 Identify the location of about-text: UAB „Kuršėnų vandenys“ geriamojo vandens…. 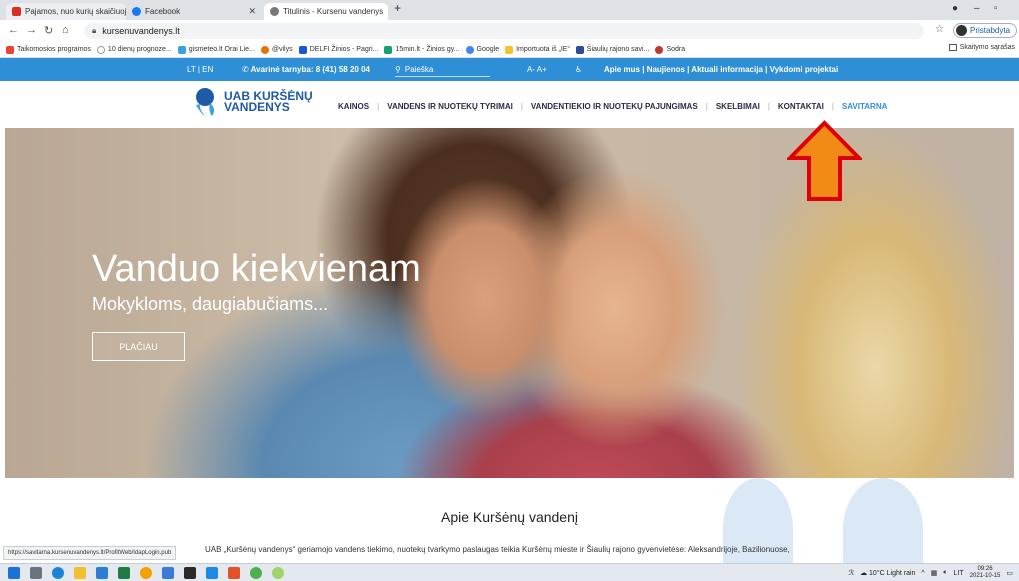
(497, 549).